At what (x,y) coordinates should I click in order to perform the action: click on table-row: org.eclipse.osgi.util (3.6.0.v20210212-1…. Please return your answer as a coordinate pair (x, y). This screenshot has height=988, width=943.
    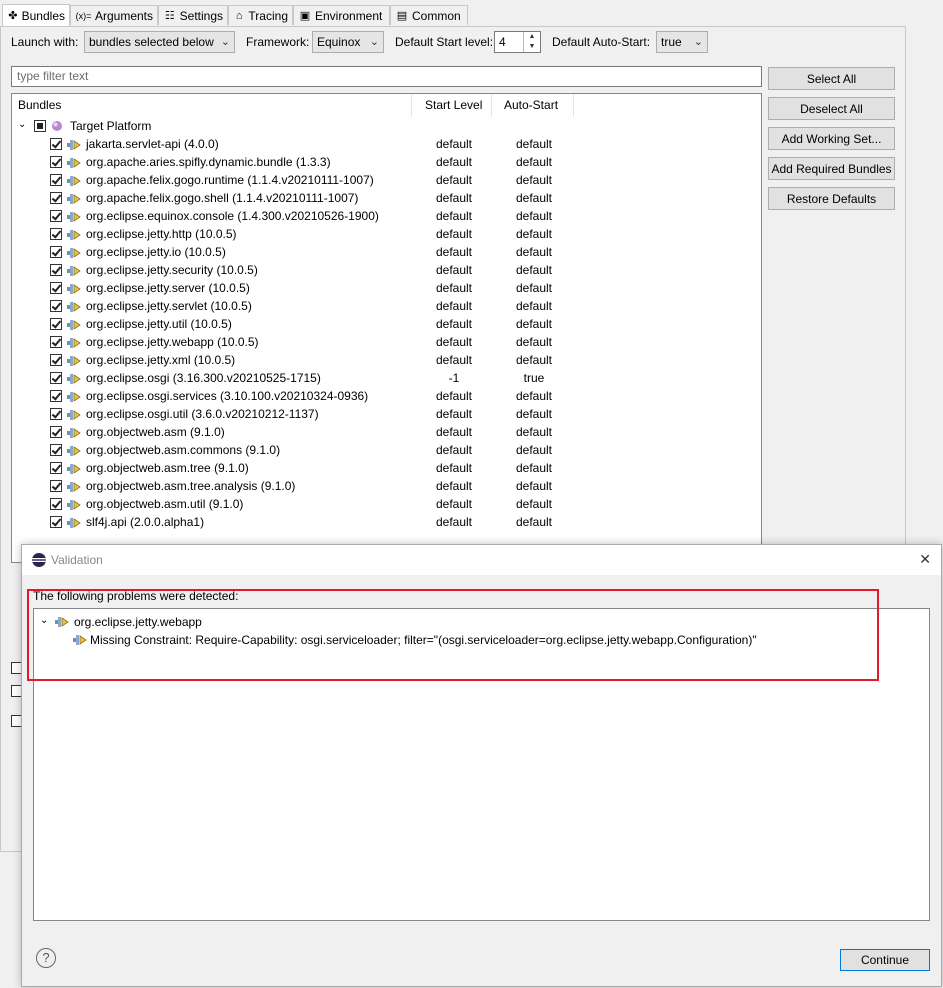
    Looking at the image, I should click on (386, 415).